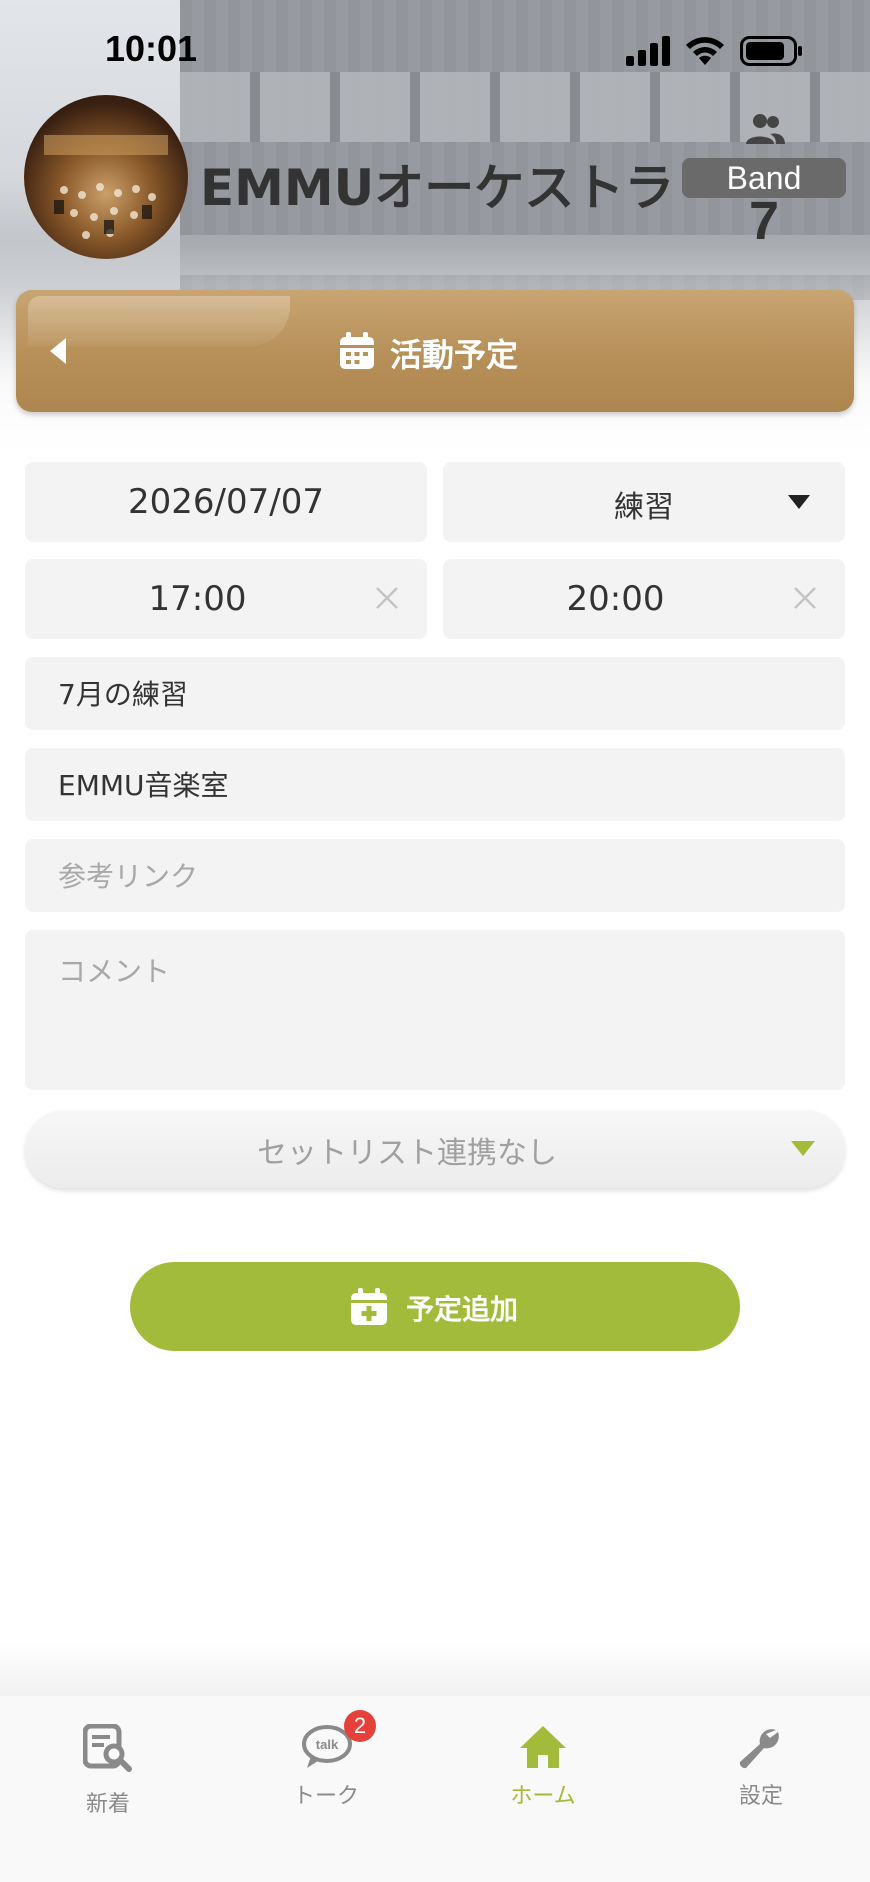 Image resolution: width=870 pixels, height=1882 pixels. Describe the element at coordinates (435, 1668) in the screenshot. I see `nav-shadow` at that location.